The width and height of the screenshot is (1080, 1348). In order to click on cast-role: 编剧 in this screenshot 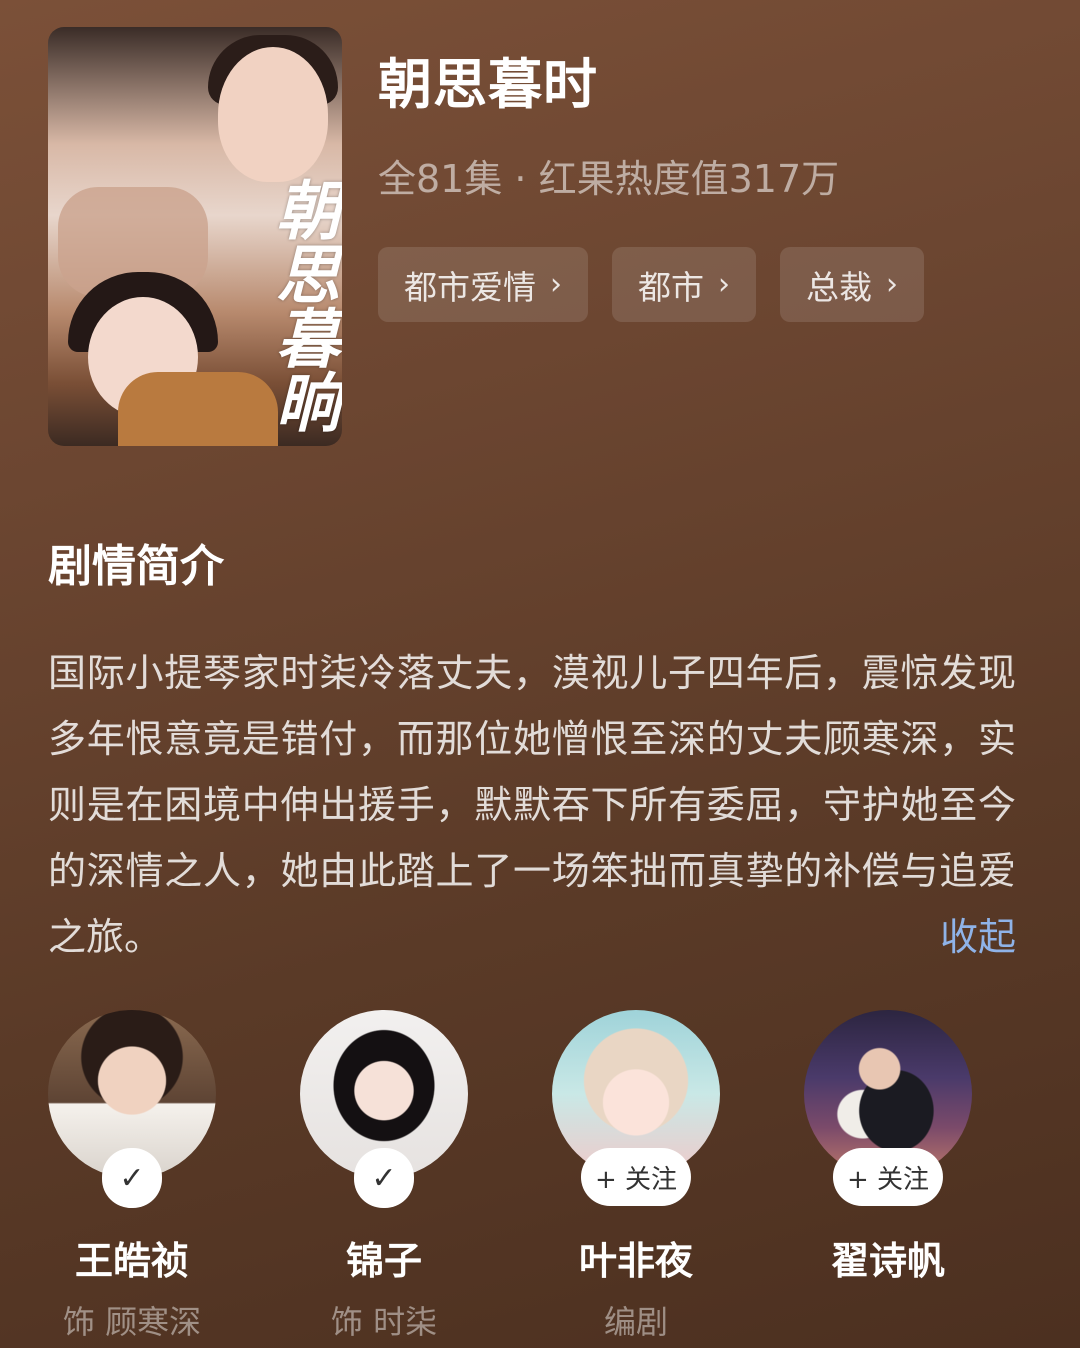, I will do `click(635, 1322)`.